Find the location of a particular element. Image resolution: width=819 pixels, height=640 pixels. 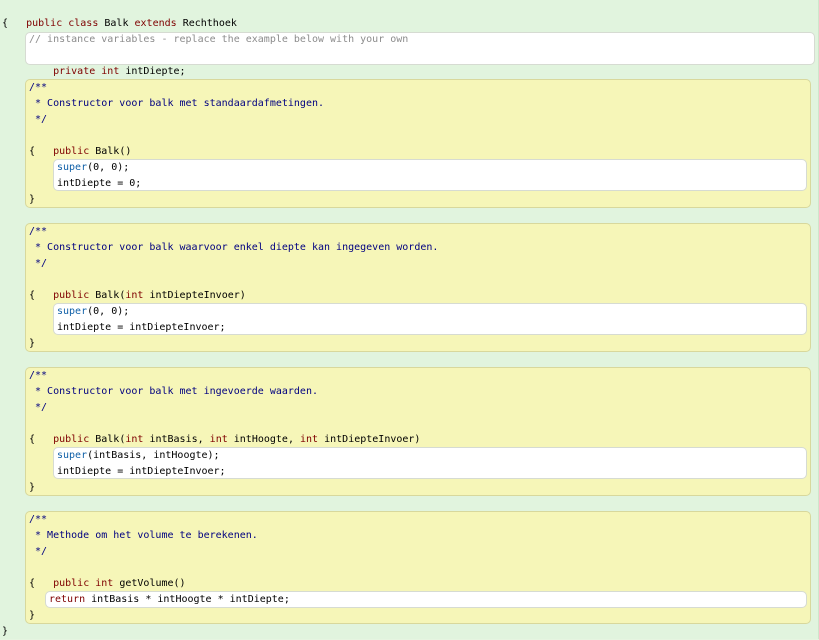

method-name: getVolume() is located at coordinates (152, 583).